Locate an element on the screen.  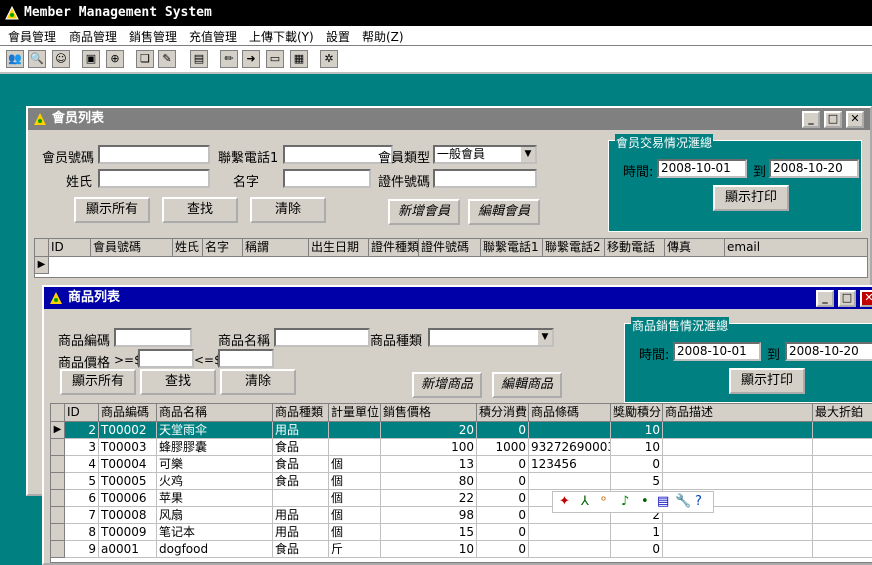
ime-mode-icon: ⅄ is located at coordinates (585, 501).